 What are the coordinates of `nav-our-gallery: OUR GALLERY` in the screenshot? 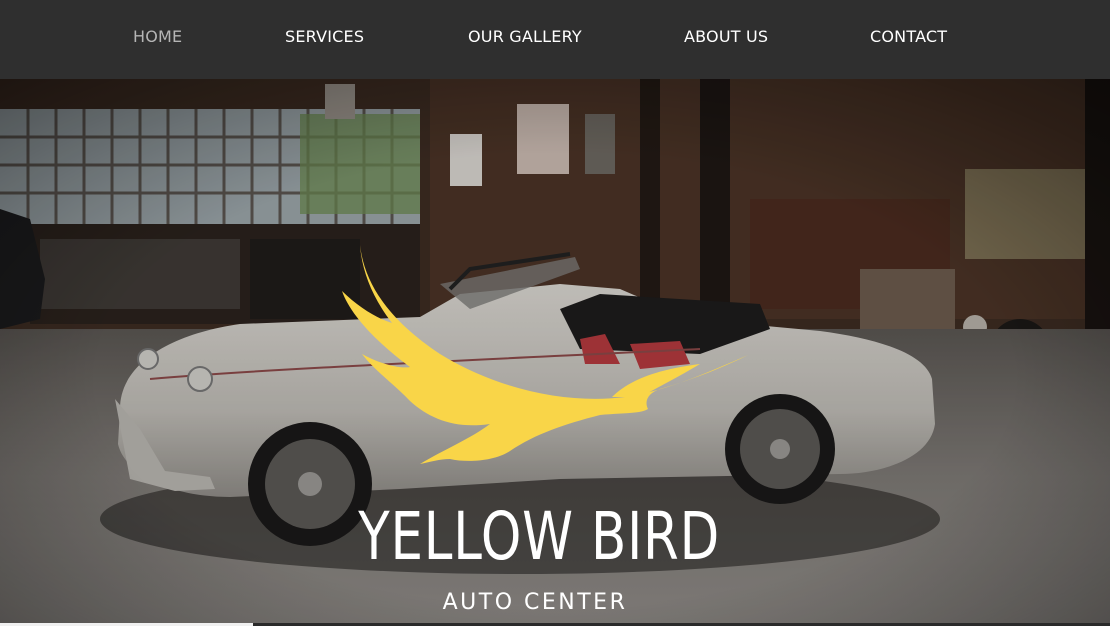 It's located at (525, 37).